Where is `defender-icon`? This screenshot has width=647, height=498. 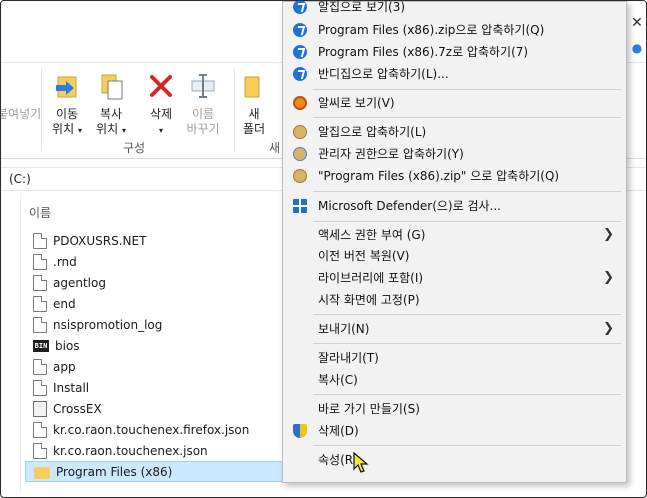
defender-icon is located at coordinates (300, 206).